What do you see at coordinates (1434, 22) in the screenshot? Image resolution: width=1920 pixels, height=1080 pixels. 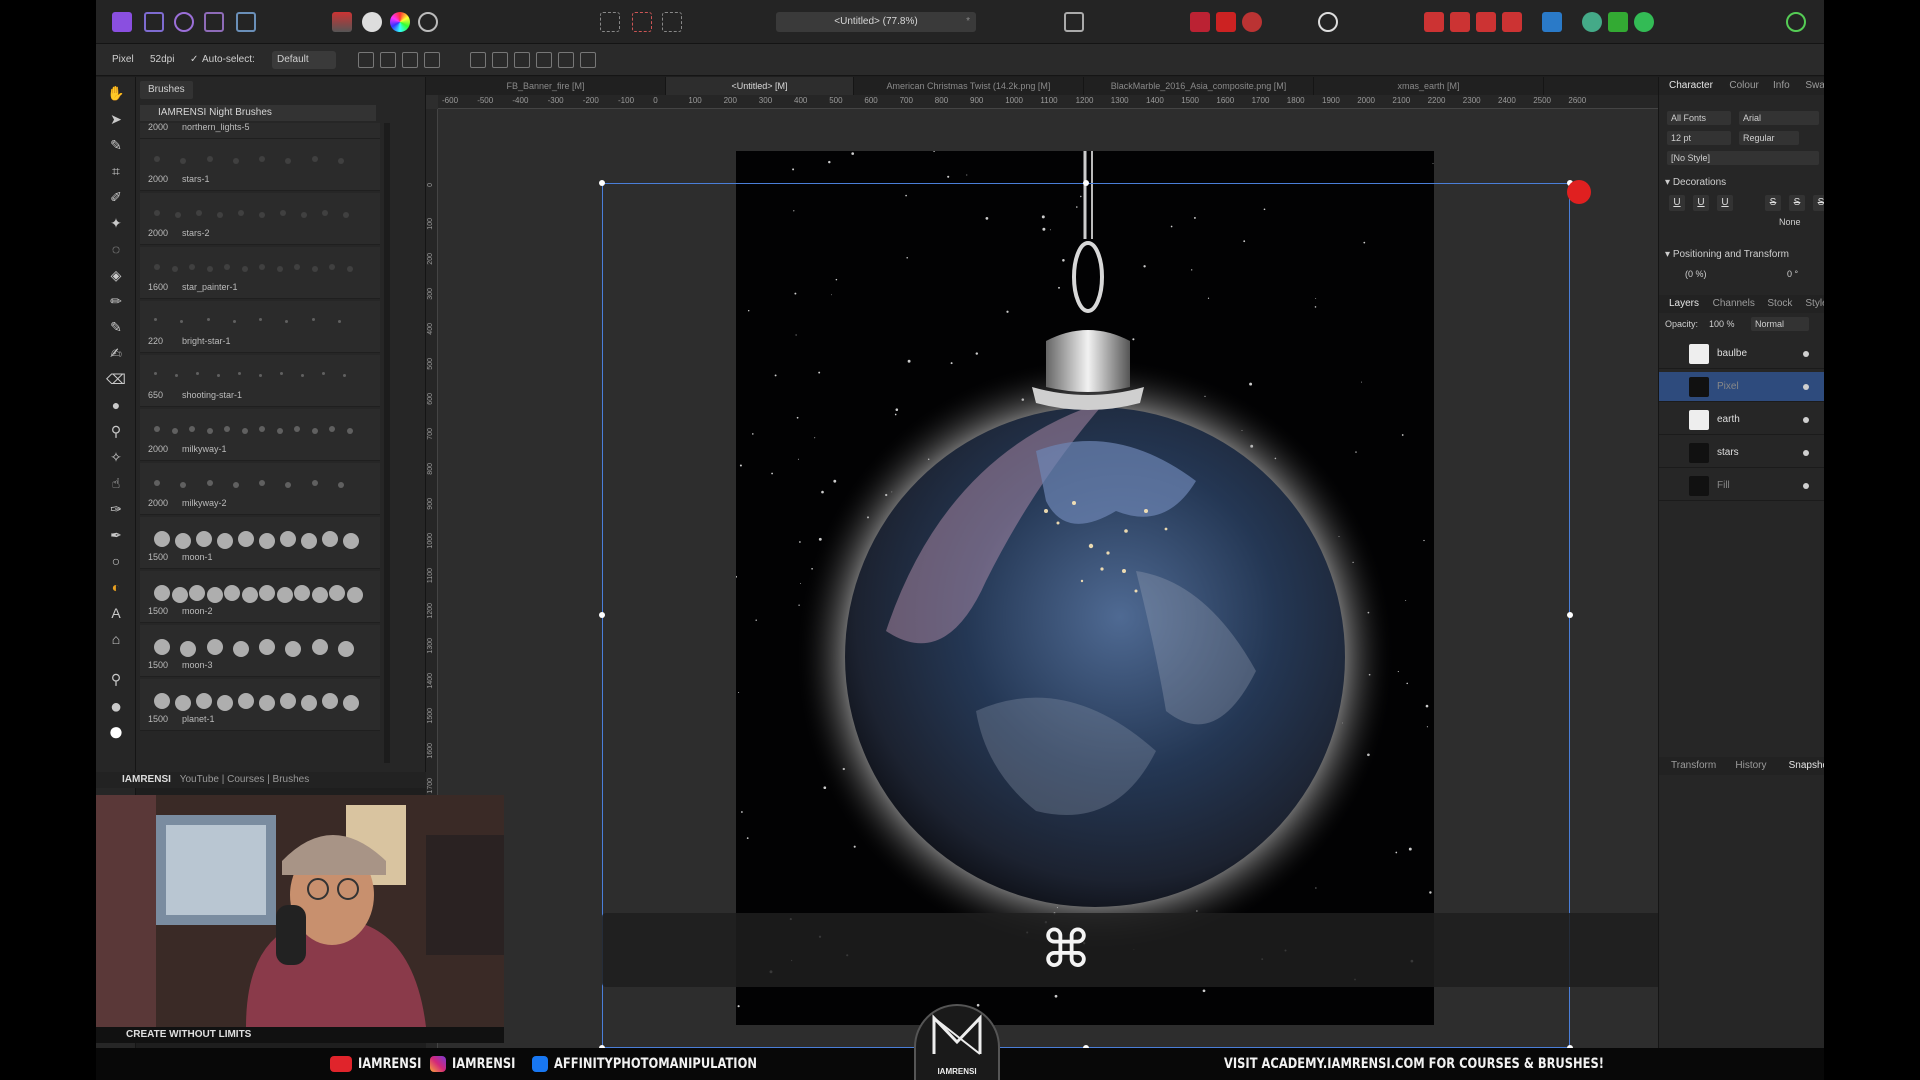 I see `arrange-back-icon` at bounding box center [1434, 22].